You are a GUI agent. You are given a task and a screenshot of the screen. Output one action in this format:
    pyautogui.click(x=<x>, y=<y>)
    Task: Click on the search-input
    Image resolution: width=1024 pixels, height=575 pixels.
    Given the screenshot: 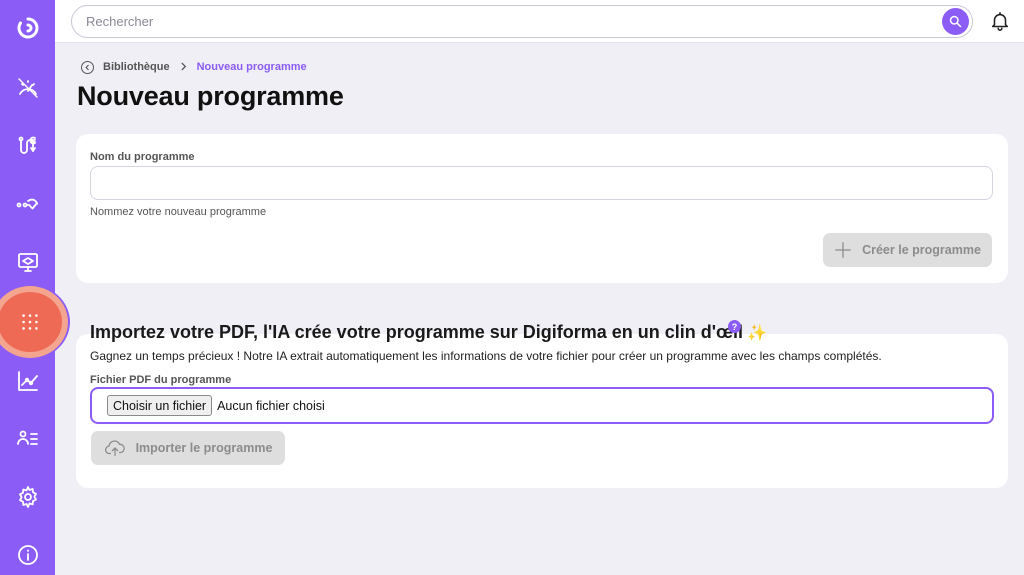 What is the action you would take?
    pyautogui.click(x=506, y=21)
    